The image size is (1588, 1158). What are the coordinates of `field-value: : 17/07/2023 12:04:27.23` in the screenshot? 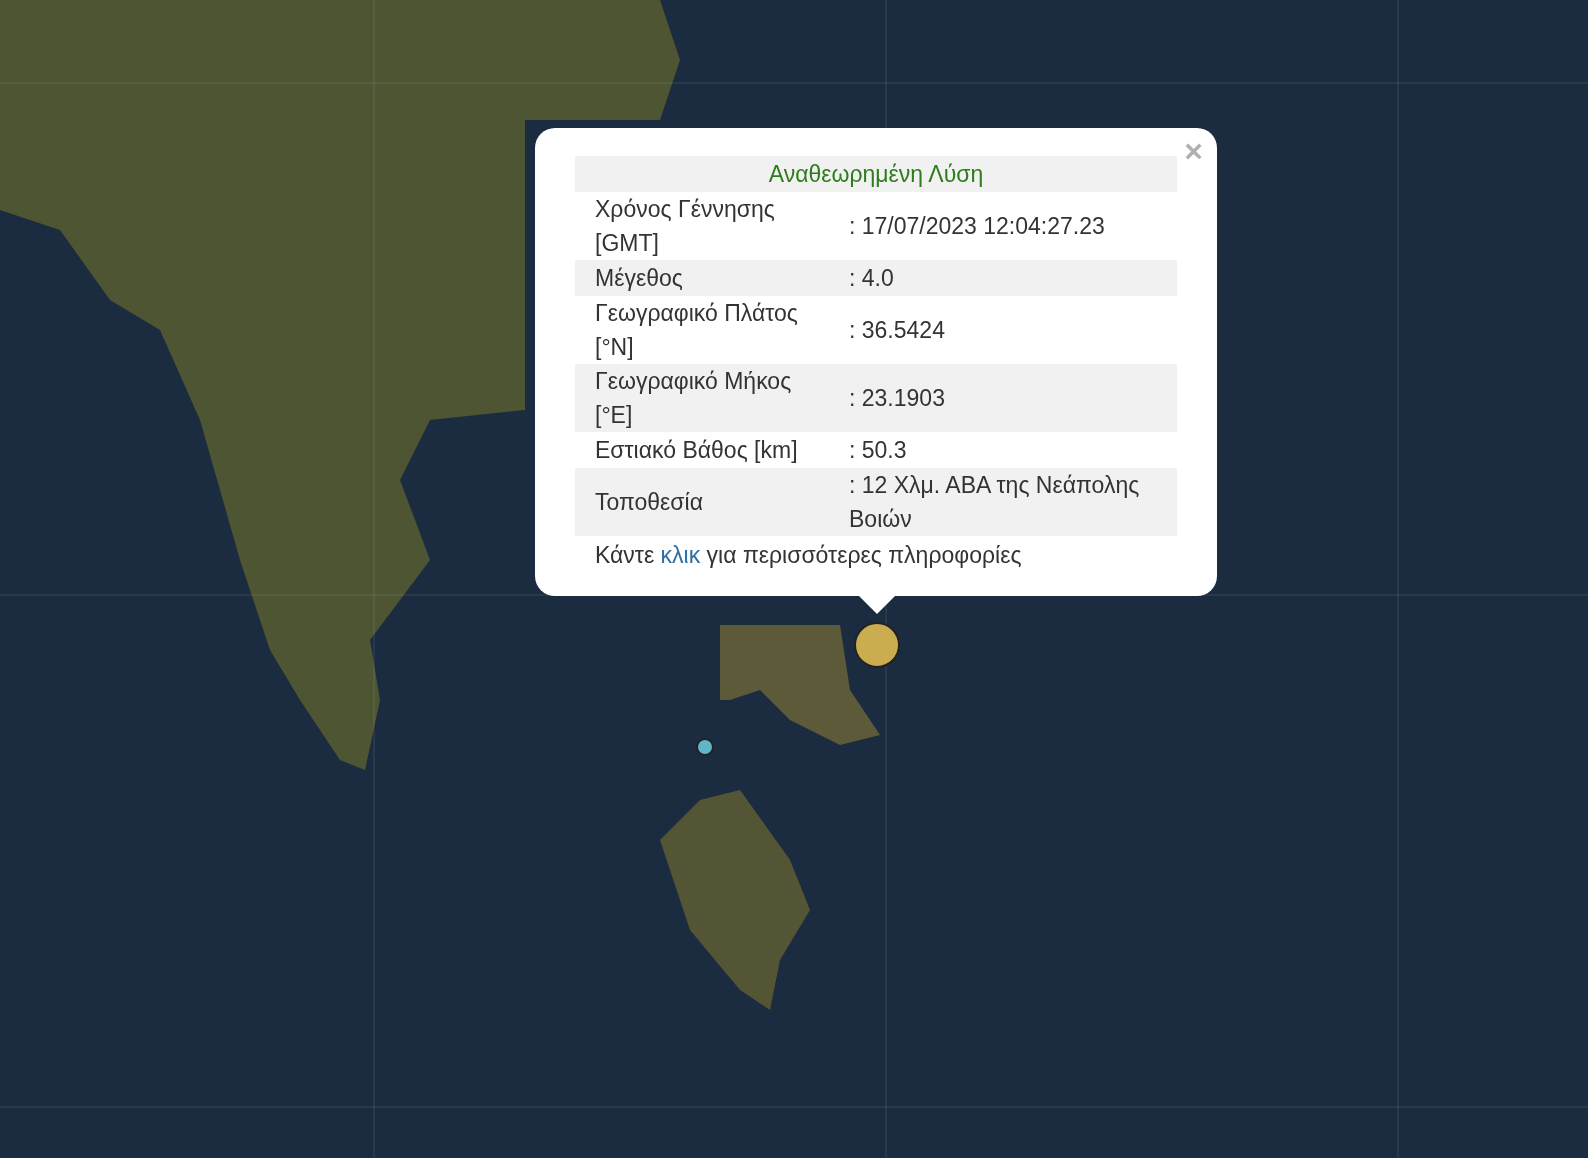 It's located at (977, 226).